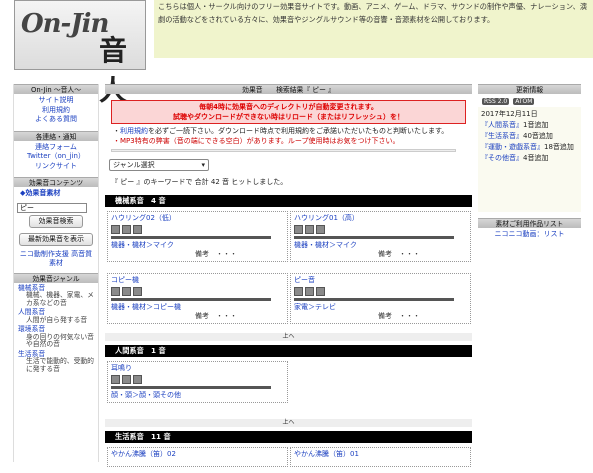  What do you see at coordinates (509, 114) in the screenshot?
I see `update-date: 2017年12月11日` at bounding box center [509, 114].